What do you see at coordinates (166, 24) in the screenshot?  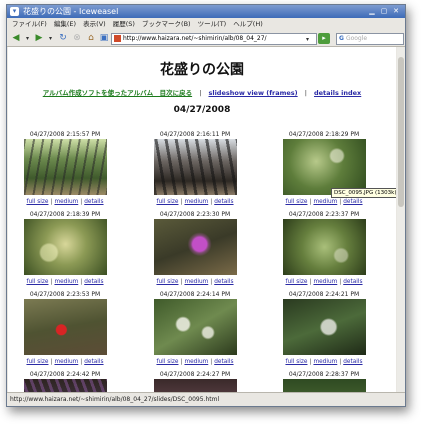 I see `menu-bookmarks: ブックマーク(B)` at bounding box center [166, 24].